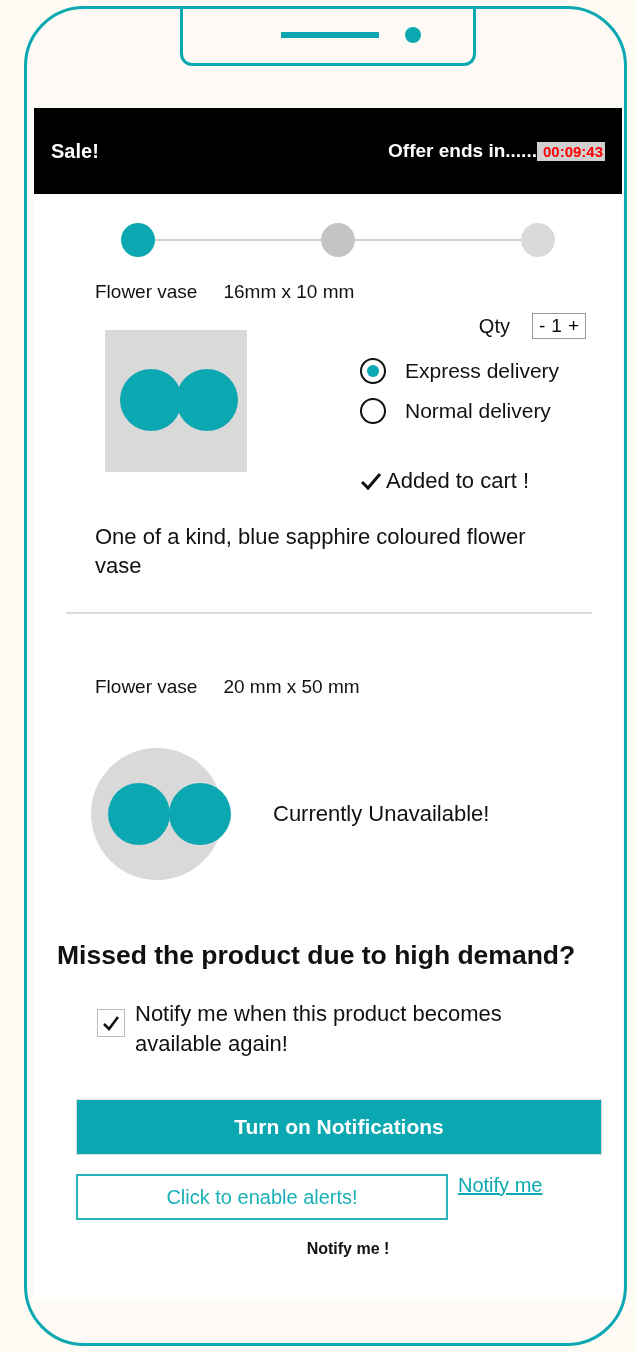 The image size is (635, 1352). What do you see at coordinates (542, 326) in the screenshot?
I see `decrement-button: -` at bounding box center [542, 326].